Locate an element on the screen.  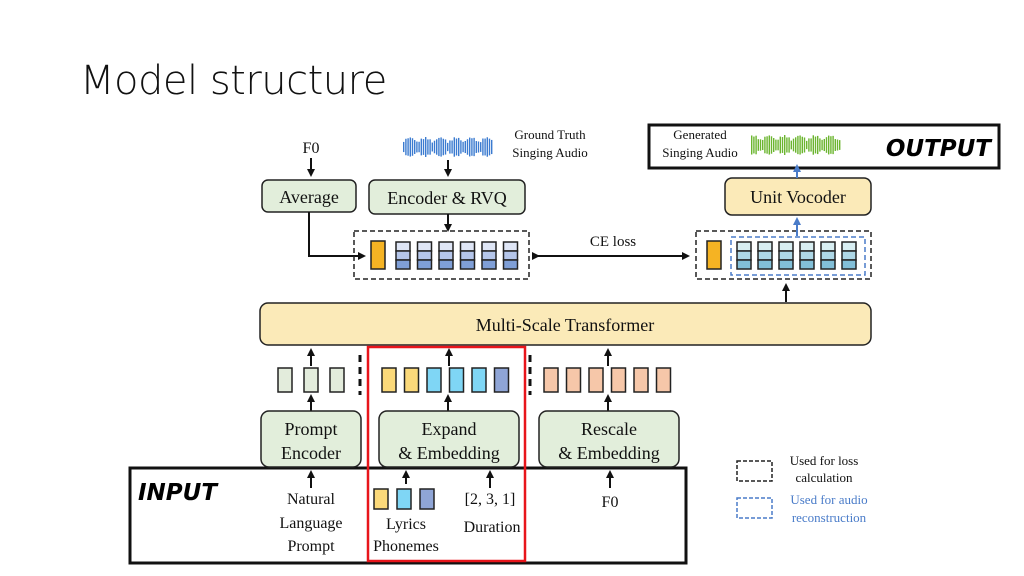
lyrics-phoneme-token is located at coordinates (381, 499).